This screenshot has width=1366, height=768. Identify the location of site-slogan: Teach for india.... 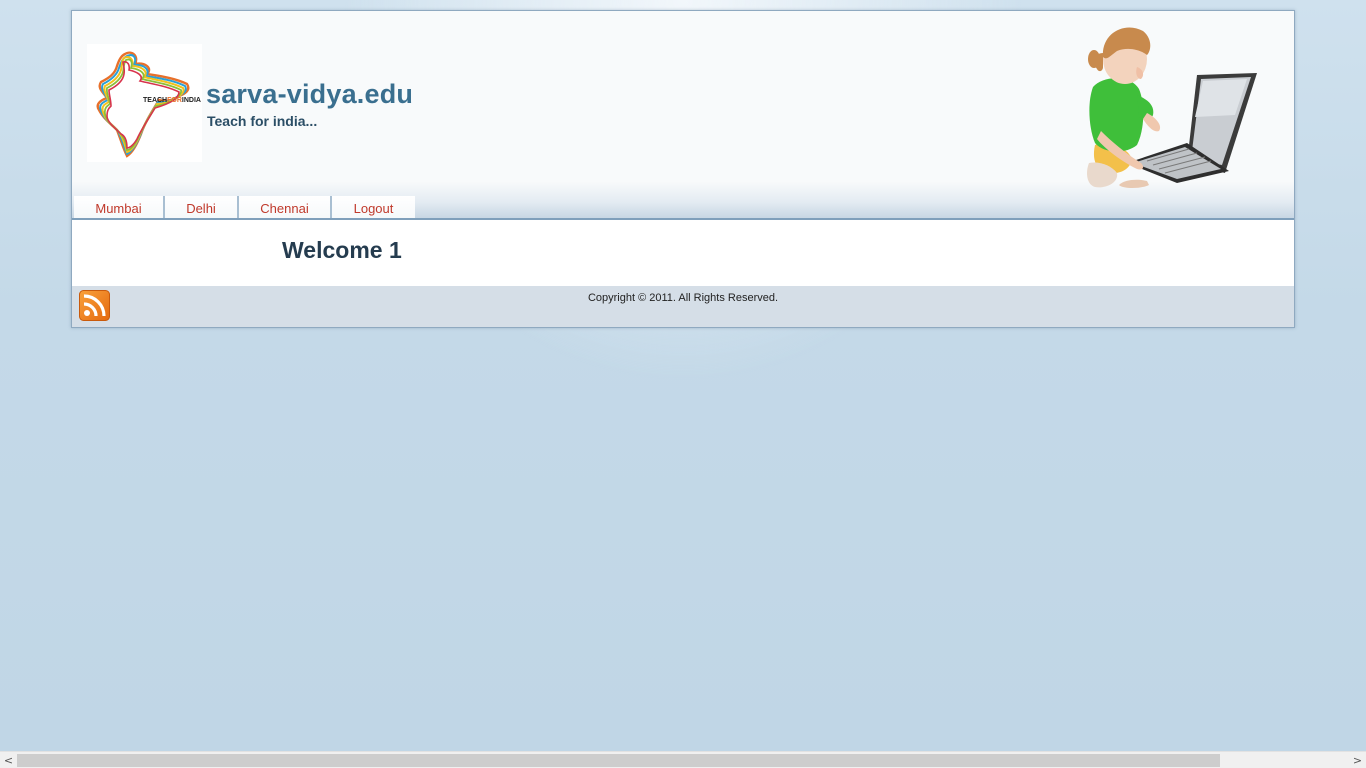
(262, 121).